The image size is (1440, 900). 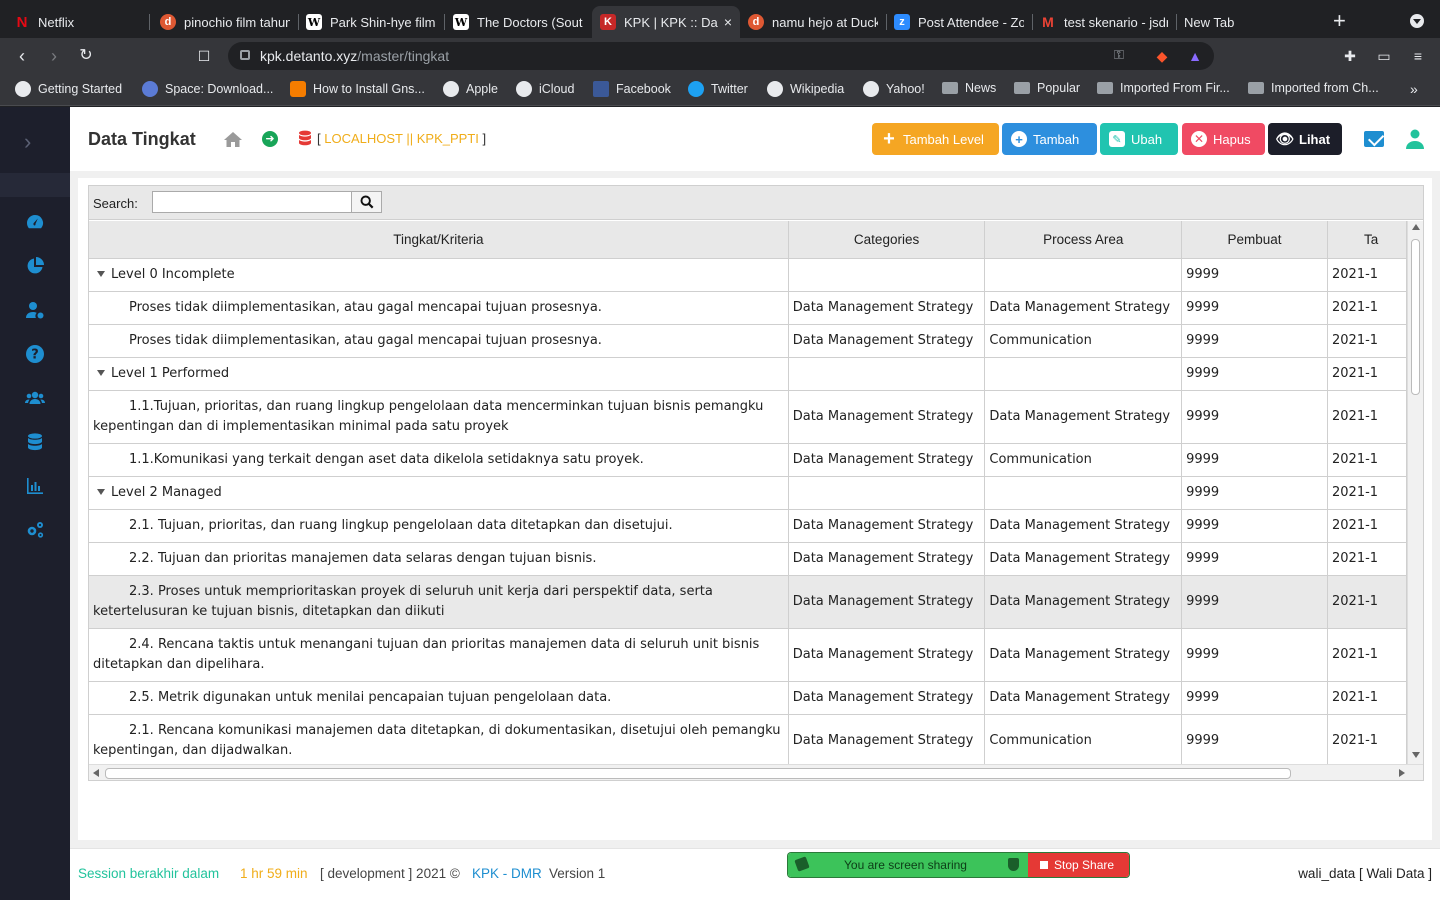 What do you see at coordinates (1402, 773) in the screenshot?
I see `scroll-right-icon` at bounding box center [1402, 773].